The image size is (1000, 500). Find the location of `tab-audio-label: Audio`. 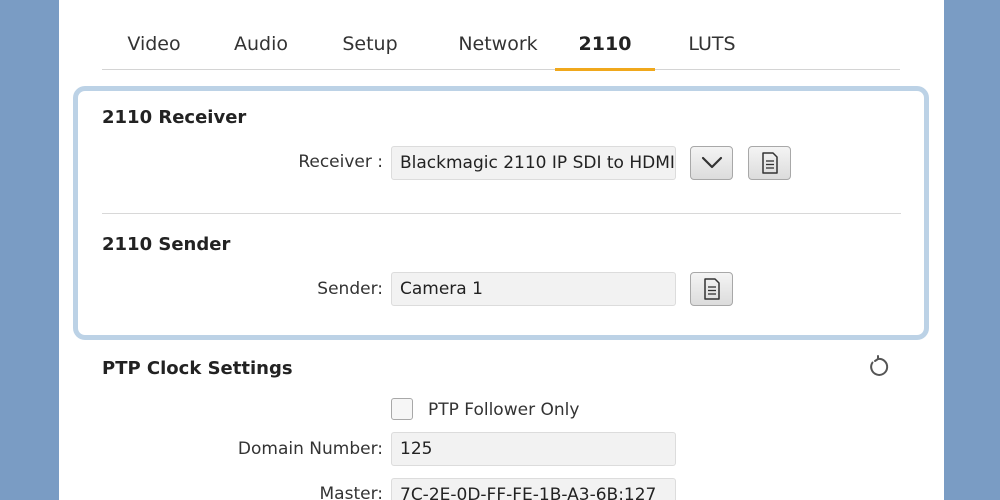

tab-audio-label: Audio is located at coordinates (260, 44).